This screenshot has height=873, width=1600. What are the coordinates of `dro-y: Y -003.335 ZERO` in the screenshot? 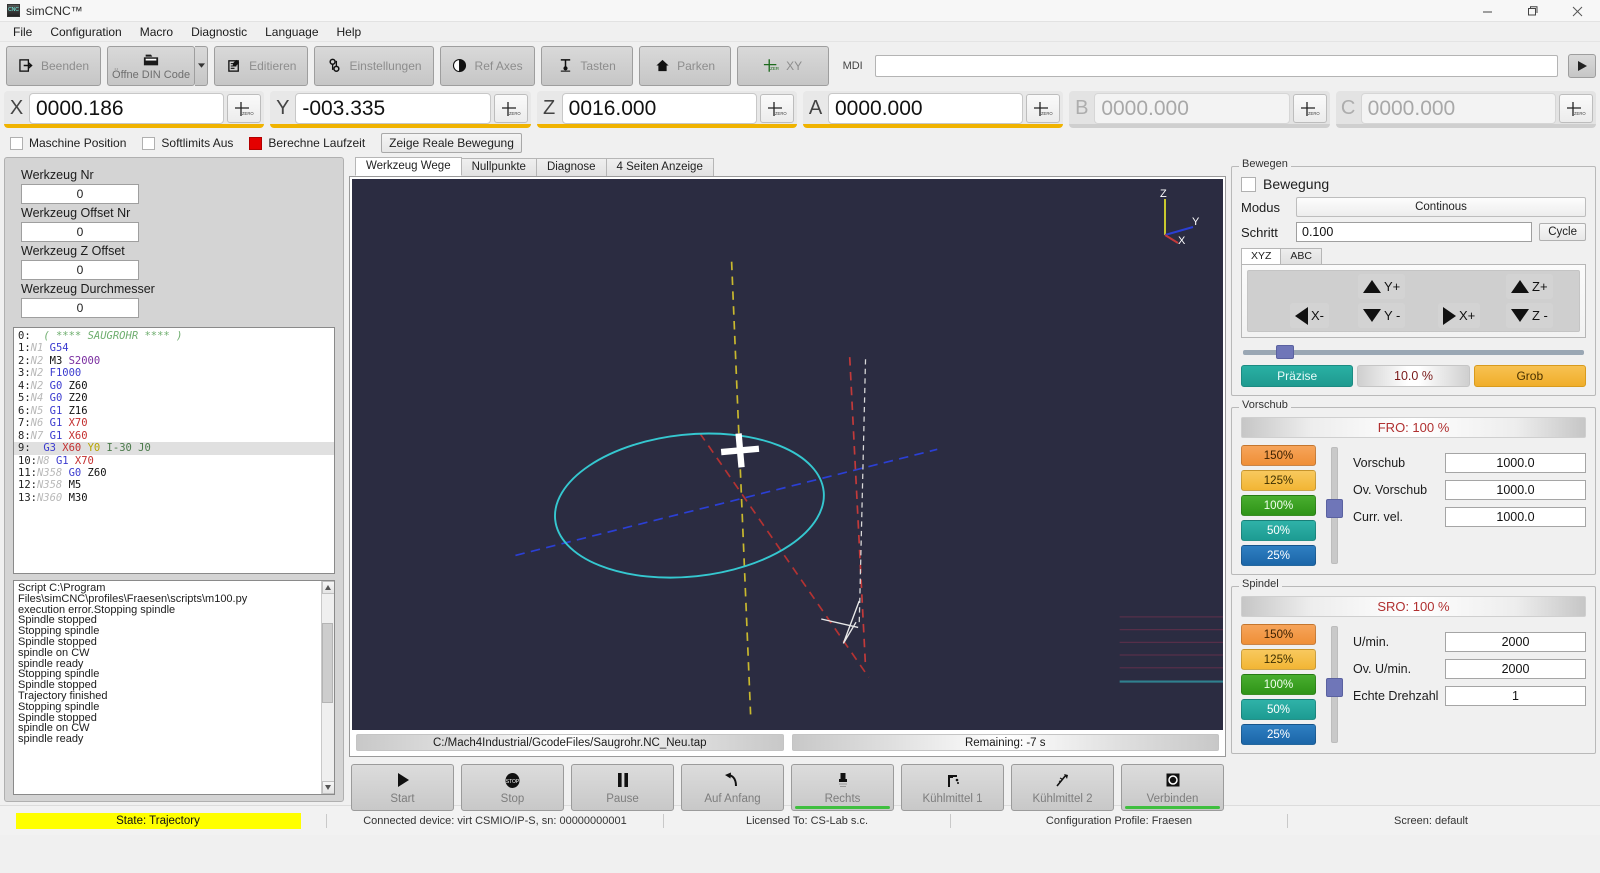 It's located at (400, 109).